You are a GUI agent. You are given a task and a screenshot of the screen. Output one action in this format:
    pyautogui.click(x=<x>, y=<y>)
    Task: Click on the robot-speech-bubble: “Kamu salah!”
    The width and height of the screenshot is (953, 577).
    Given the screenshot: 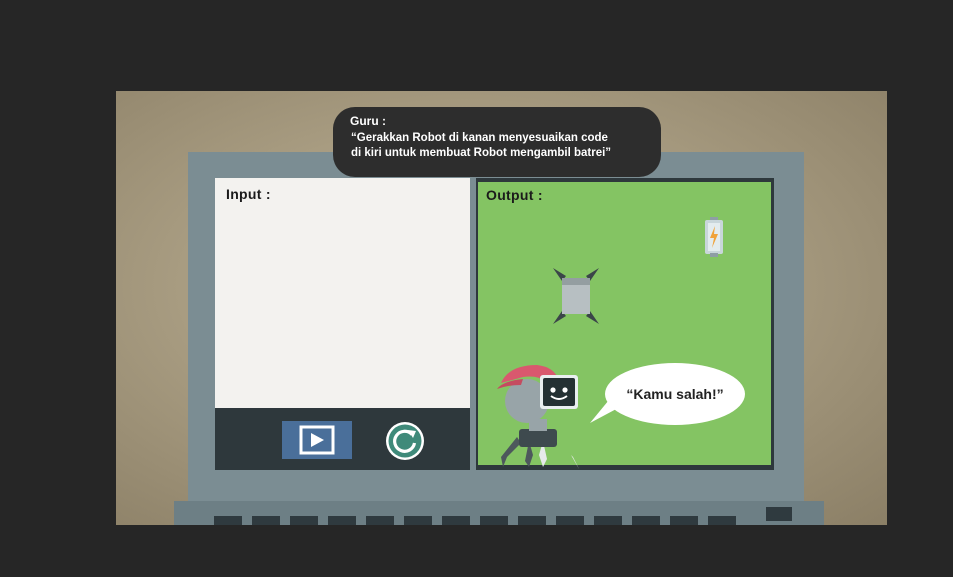 What is the action you would take?
    pyautogui.click(x=675, y=394)
    